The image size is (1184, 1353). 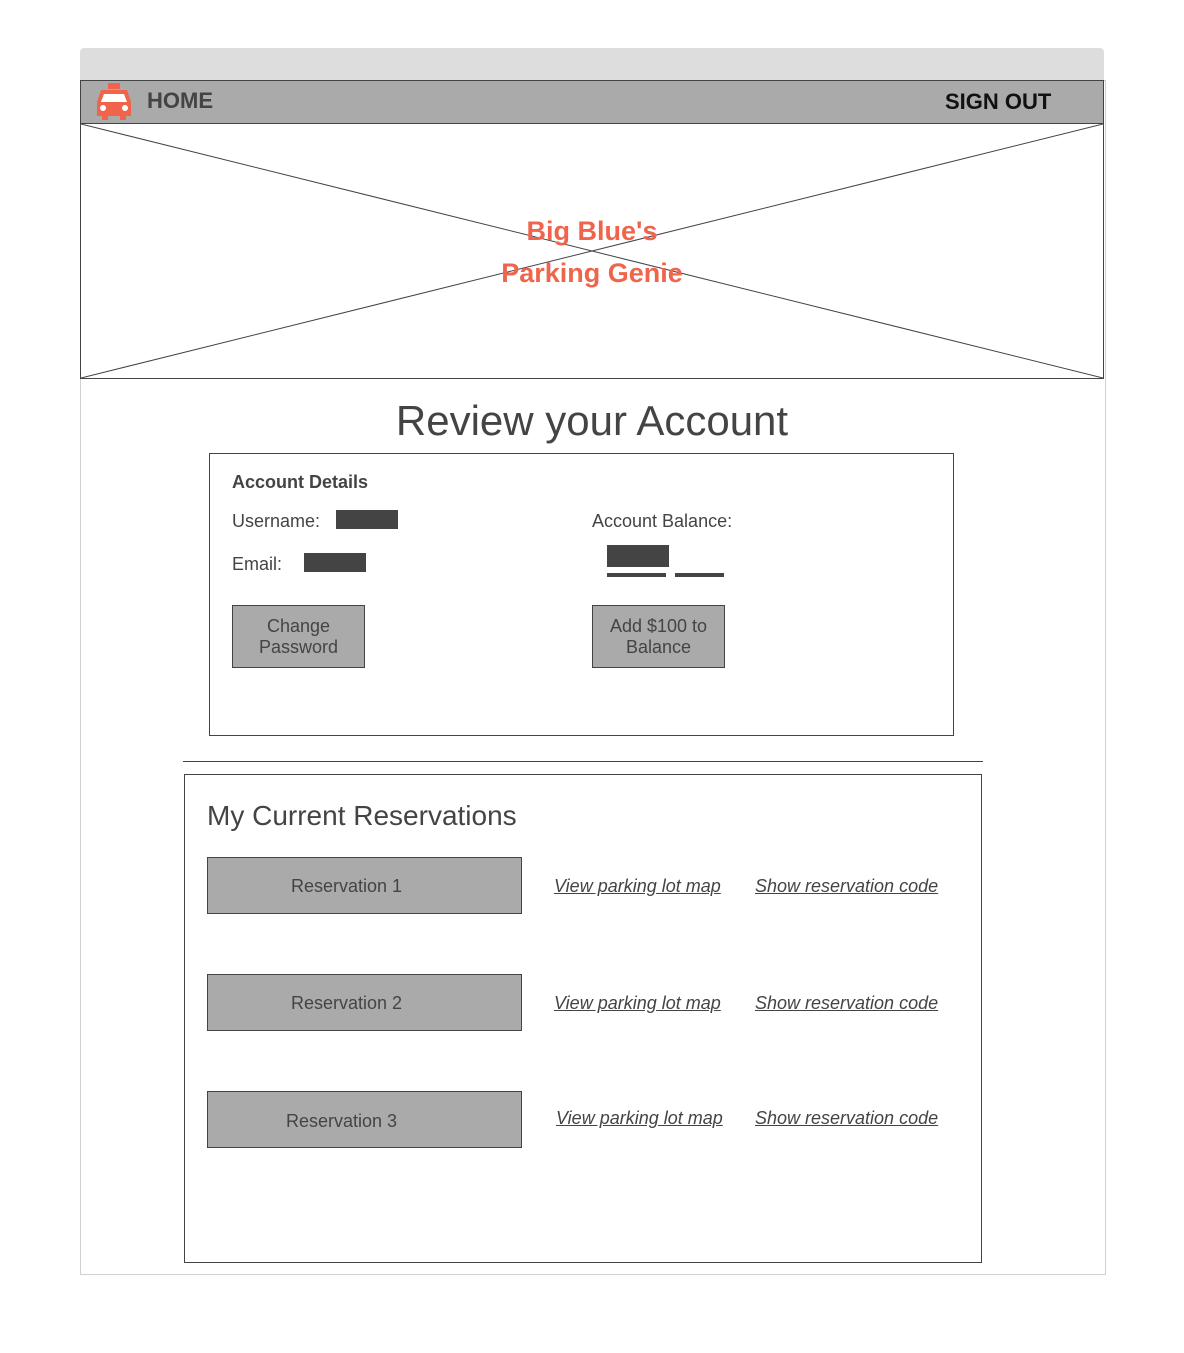 I want to click on reservation-3-view-map-link: View parking lot map, so click(x=639, y=1118).